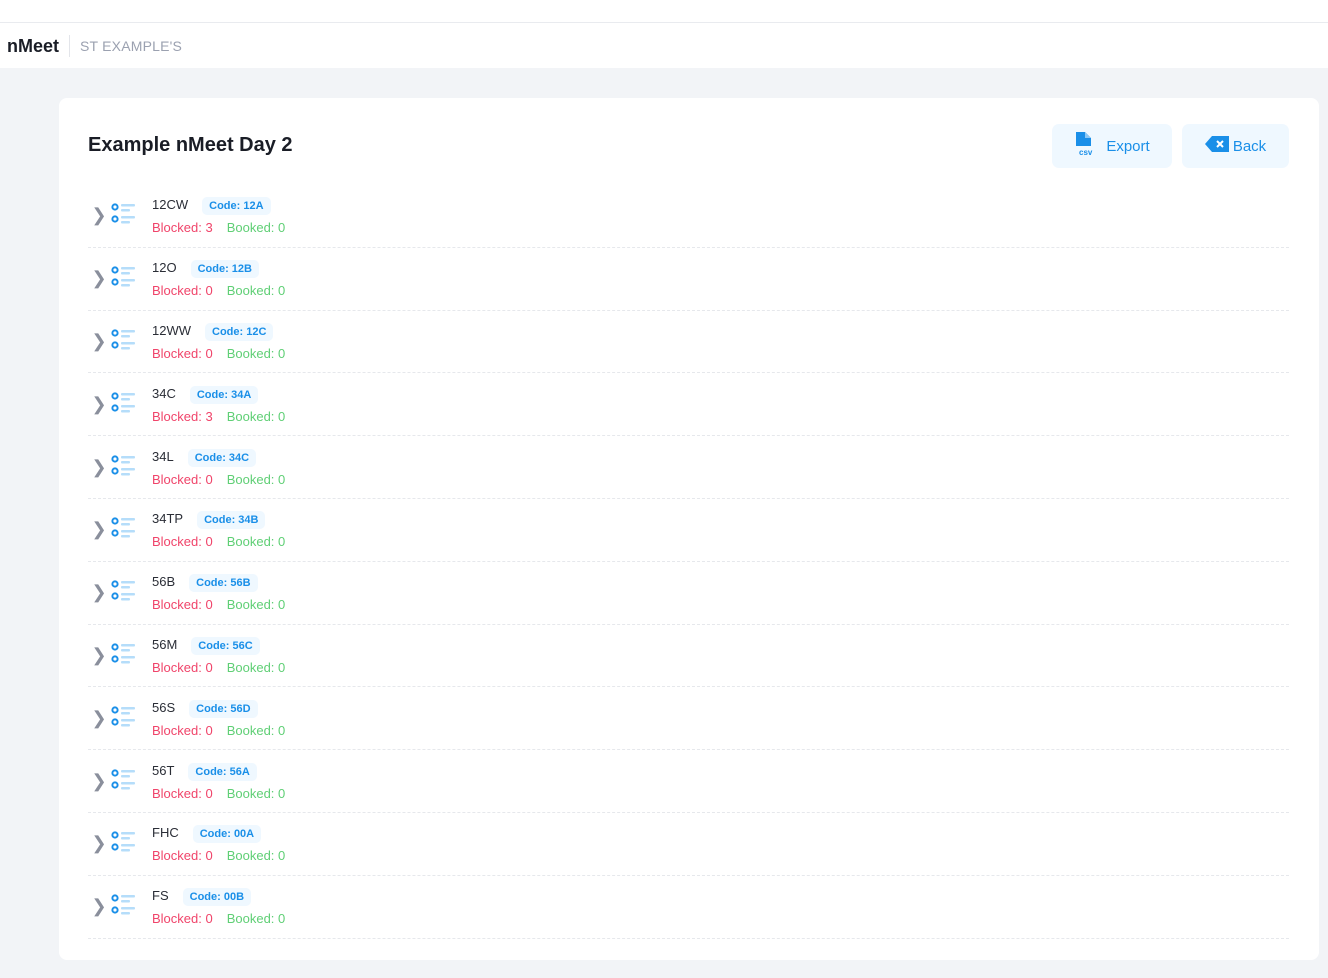 The height and width of the screenshot is (978, 1328). Describe the element at coordinates (1128, 146) in the screenshot. I see `export-label: Export` at that location.